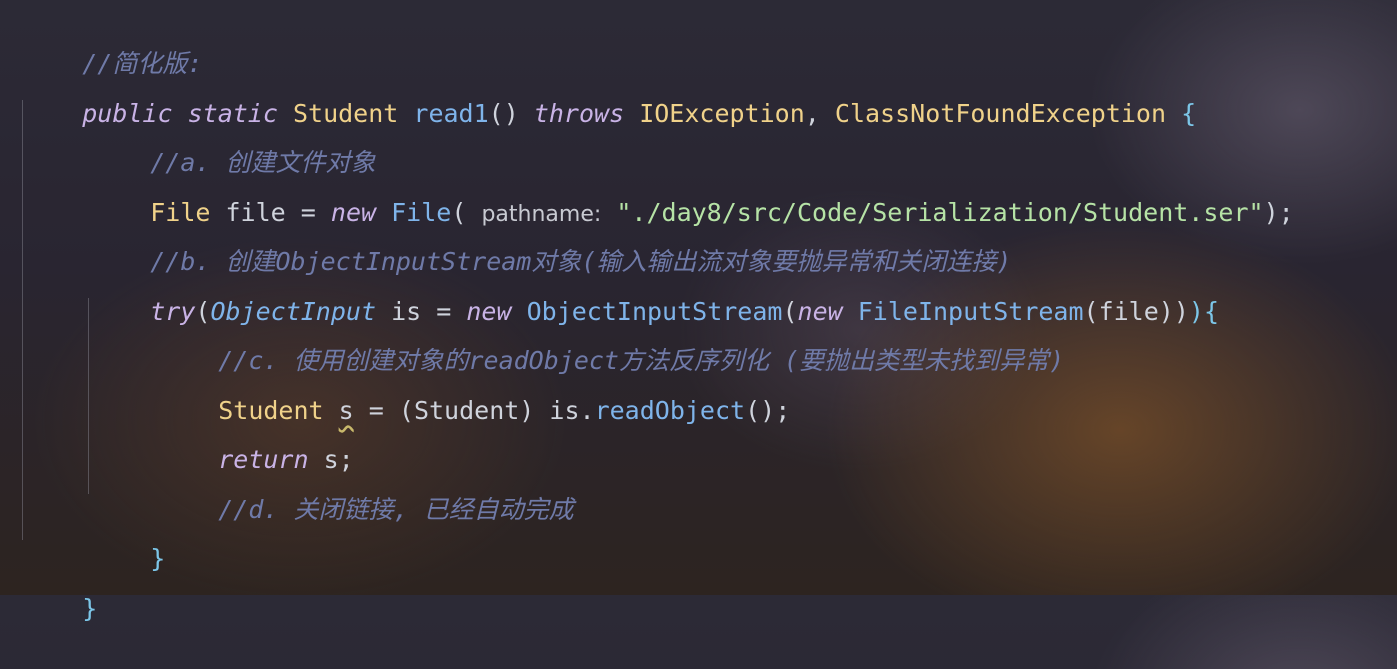 Image resolution: width=1397 pixels, height=669 pixels. What do you see at coordinates (127, 536) in the screenshot?
I see `code-line-11: }` at bounding box center [127, 536].